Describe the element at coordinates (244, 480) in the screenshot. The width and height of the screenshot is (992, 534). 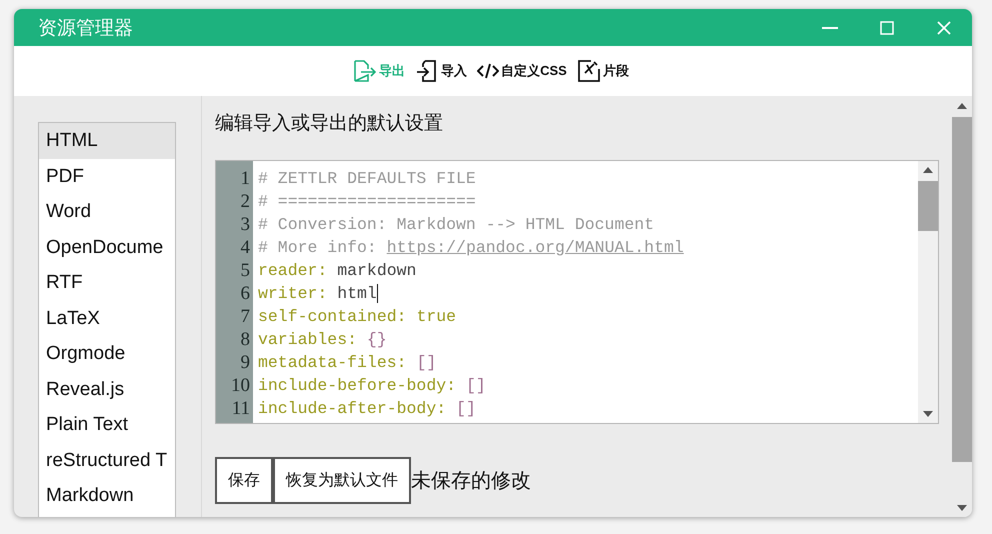
I see `save-button: 保存` at that location.